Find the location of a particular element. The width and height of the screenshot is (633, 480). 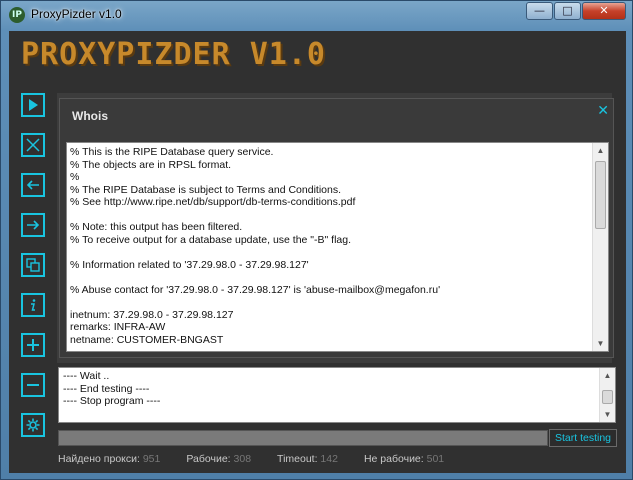

stat-value: 308 is located at coordinates (242, 459).